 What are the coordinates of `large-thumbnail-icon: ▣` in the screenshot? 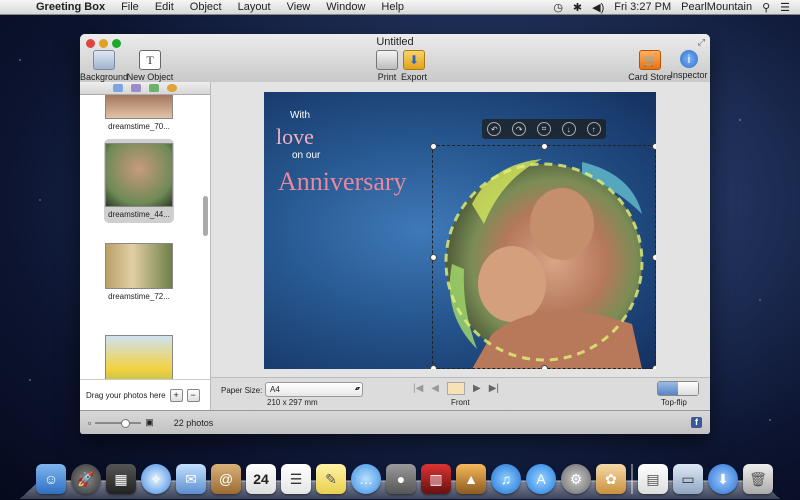 It's located at (149, 422).